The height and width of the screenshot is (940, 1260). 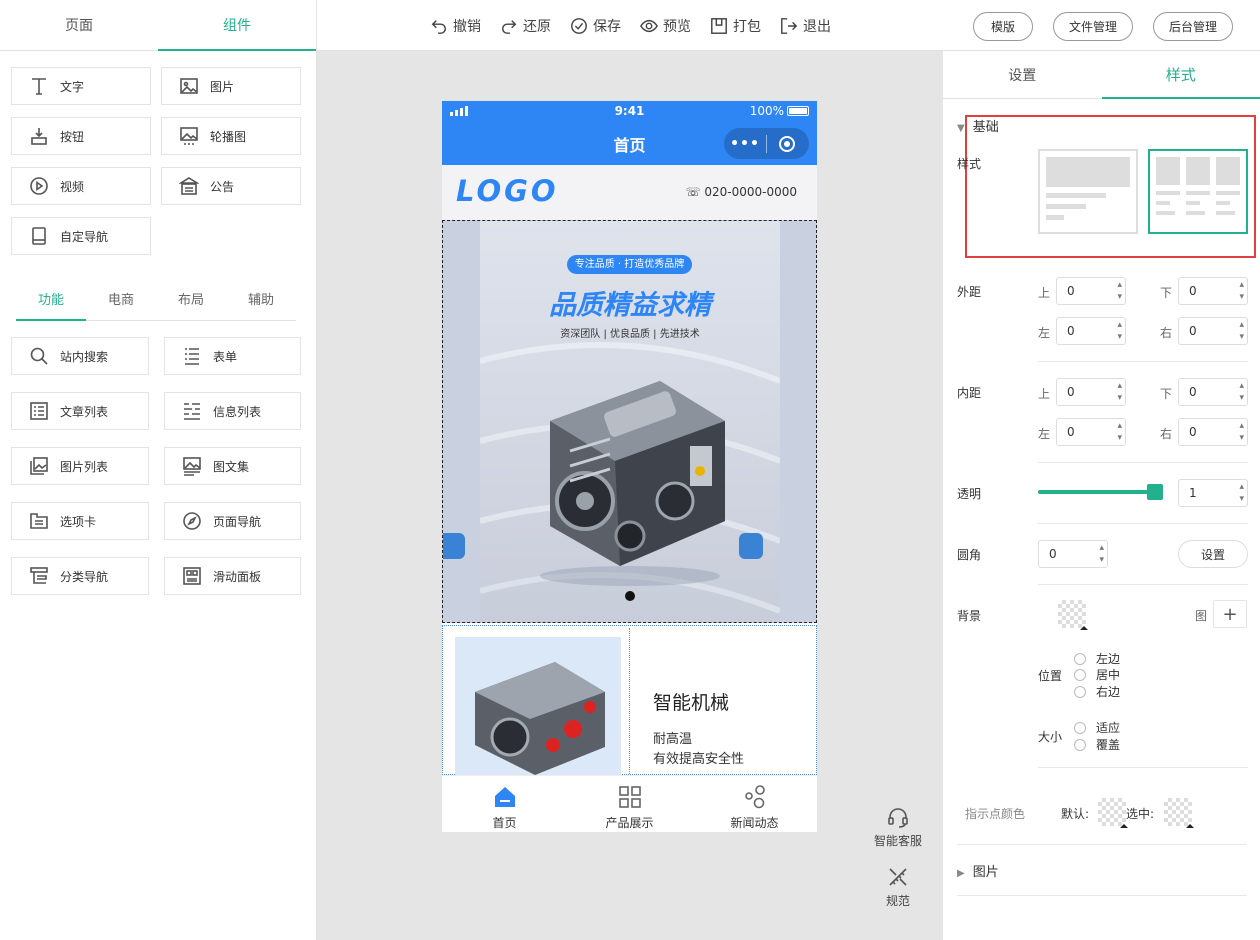 I want to click on undo-button: 撤销, so click(x=455, y=25).